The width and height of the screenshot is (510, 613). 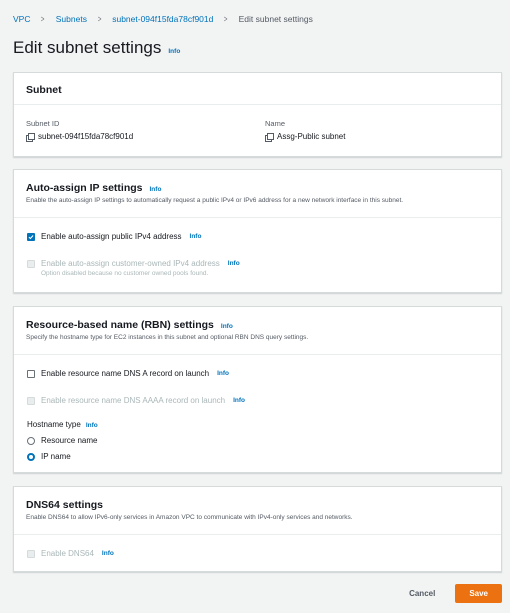 I want to click on page-title: Edit subnet settings, so click(x=87, y=47).